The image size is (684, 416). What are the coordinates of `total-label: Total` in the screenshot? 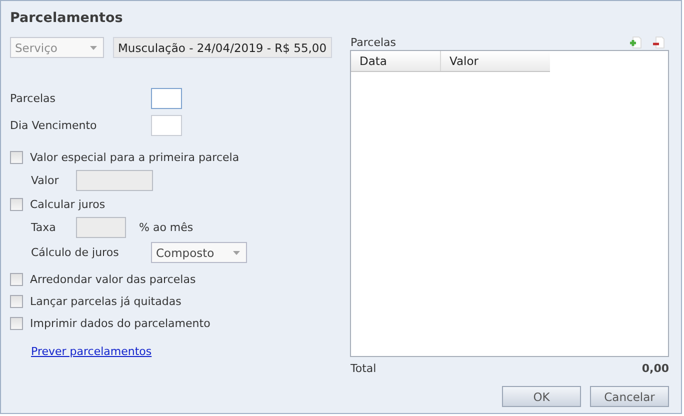 It's located at (363, 368).